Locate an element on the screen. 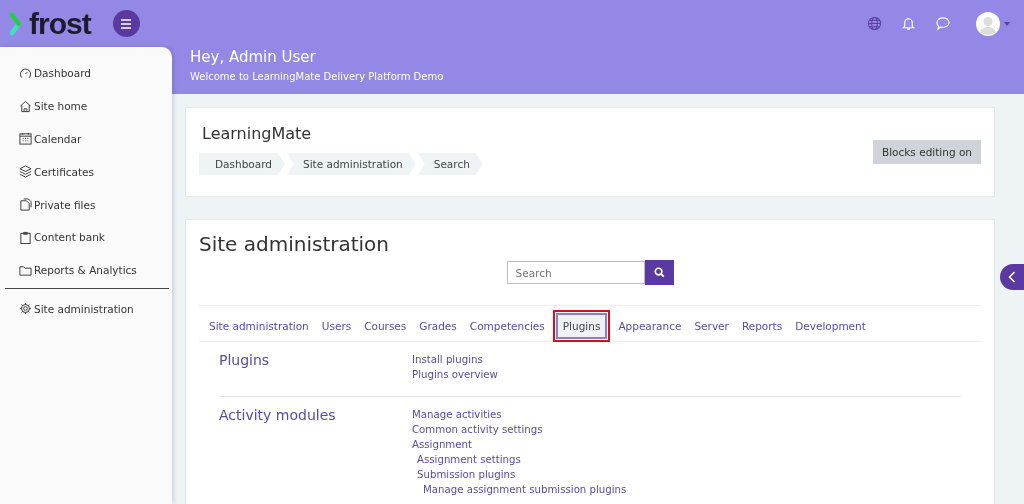 The width and height of the screenshot is (1024, 504). page-title: LearningMate is located at coordinates (257, 133).